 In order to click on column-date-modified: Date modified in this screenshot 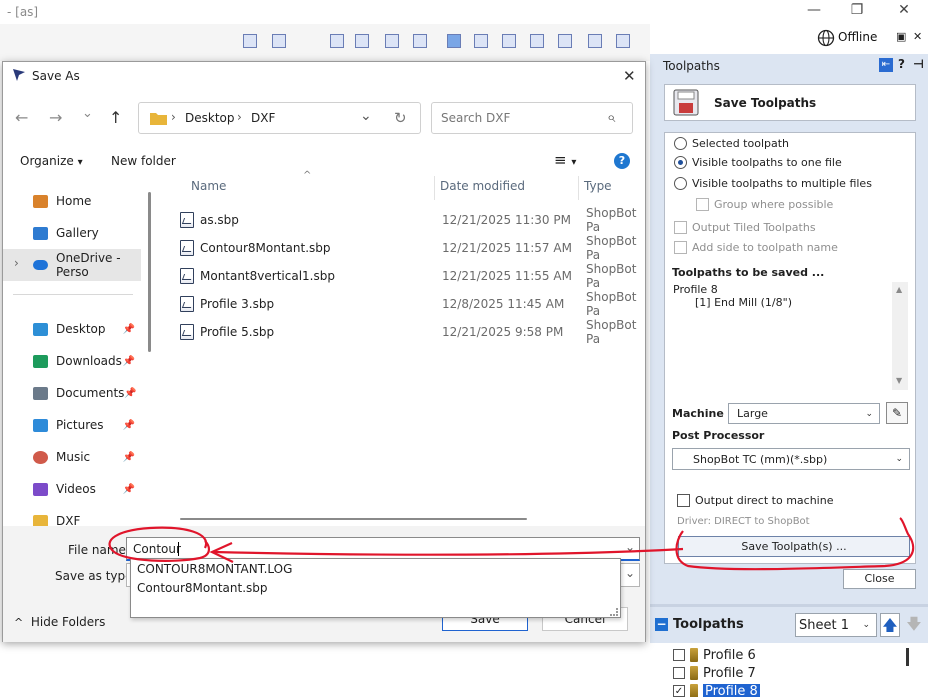, I will do `click(482, 186)`.